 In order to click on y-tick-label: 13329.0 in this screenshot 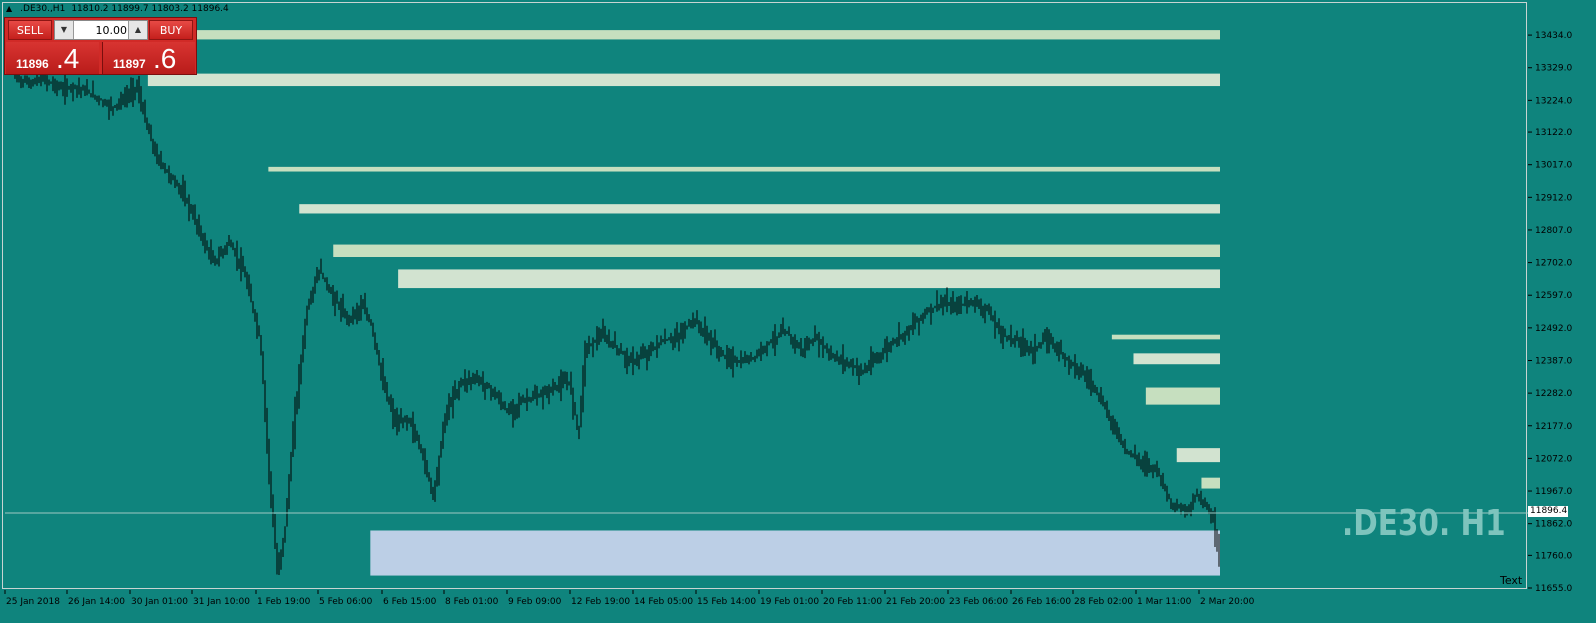, I will do `click(1553, 69)`.